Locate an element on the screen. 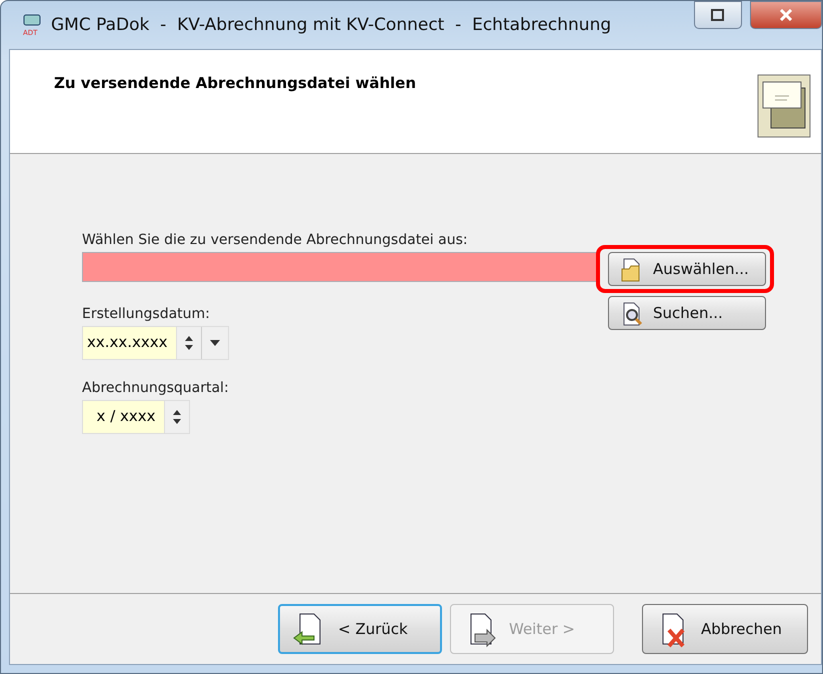 This screenshot has width=823, height=674. wizard-button: Abbrechen is located at coordinates (725, 629).